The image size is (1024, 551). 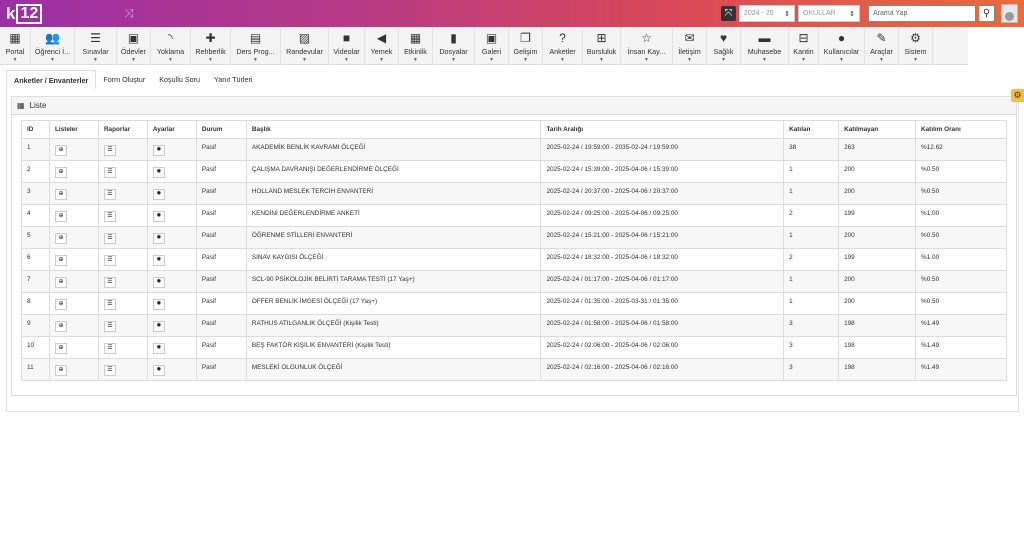 What do you see at coordinates (416, 46) in the screenshot?
I see `menu-item-10: ▦ Etkinlik ▼` at bounding box center [416, 46].